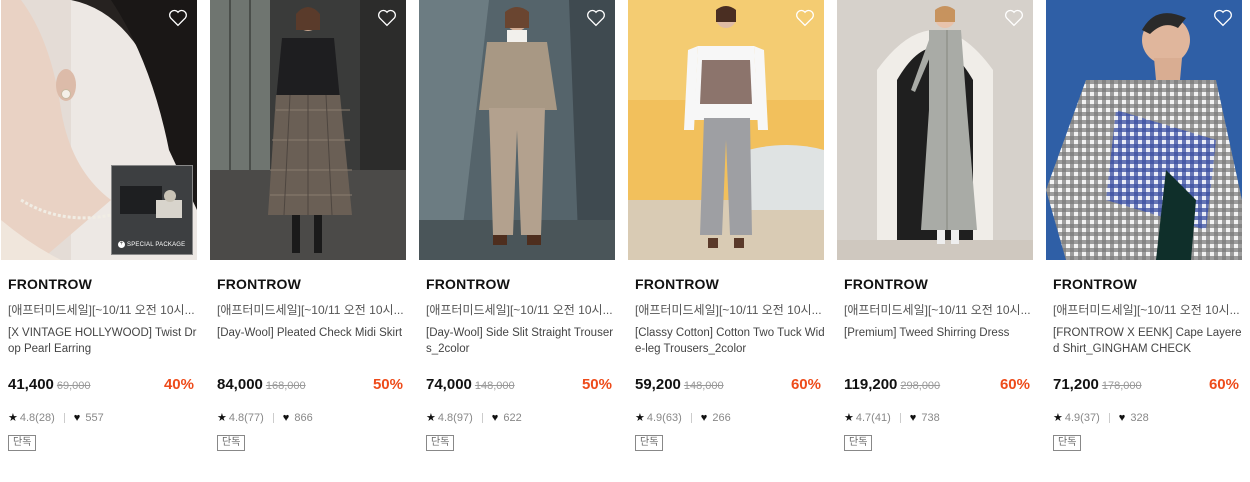 This screenshot has width=1250, height=482. Describe the element at coordinates (1121, 386) in the screenshot. I see `original-price: 178,000` at that location.